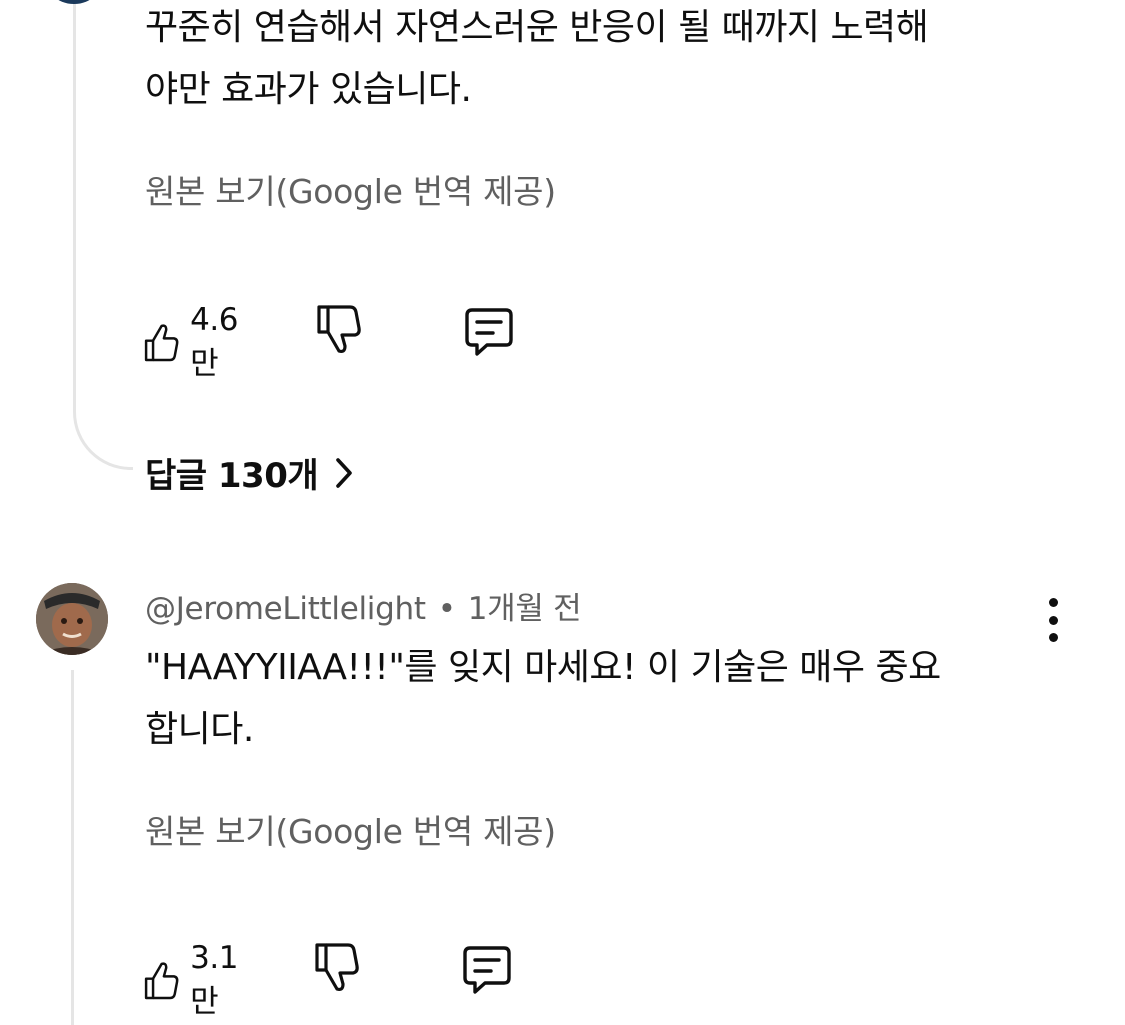  What do you see at coordinates (537, 27) in the screenshot?
I see `comment-text-line: 꾸준히 연습해서 자연스러운 반응이 될 때까지 노력해` at bounding box center [537, 27].